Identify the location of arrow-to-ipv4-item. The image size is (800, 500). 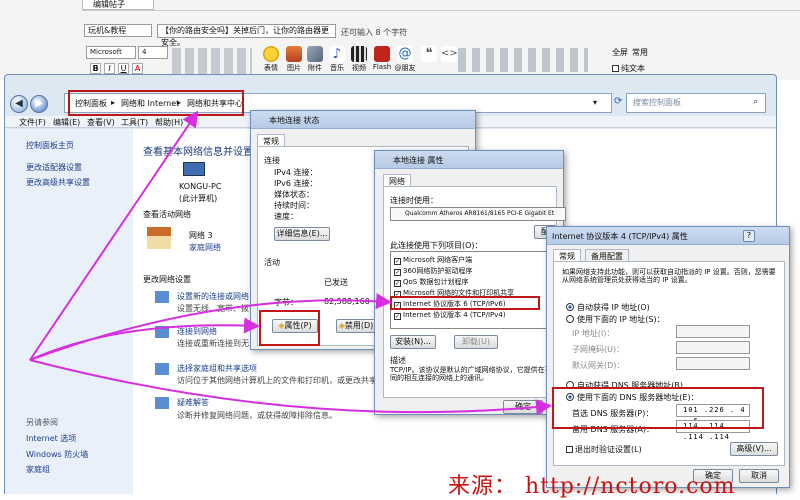
(210, 327).